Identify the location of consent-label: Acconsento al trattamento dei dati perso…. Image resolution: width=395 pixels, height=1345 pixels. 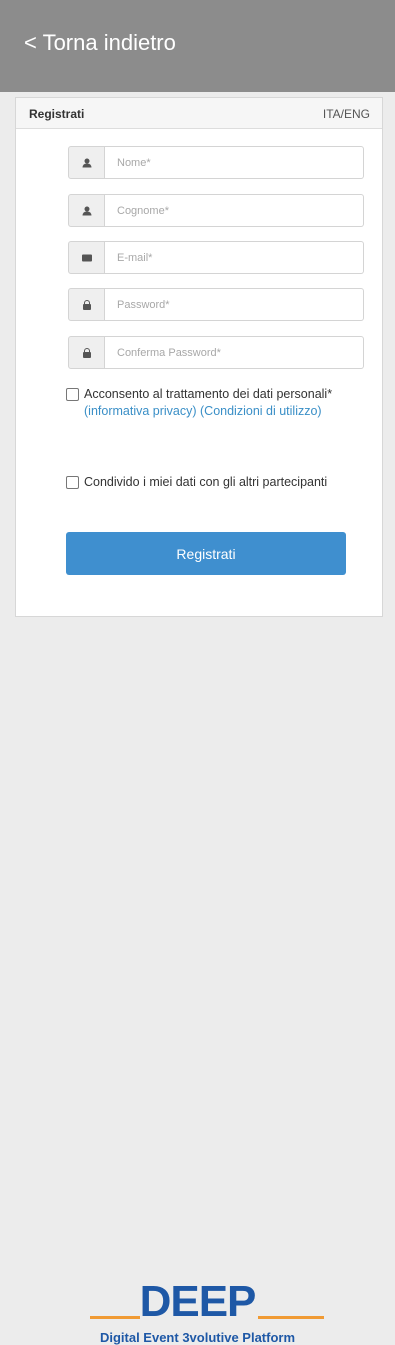
(208, 394).